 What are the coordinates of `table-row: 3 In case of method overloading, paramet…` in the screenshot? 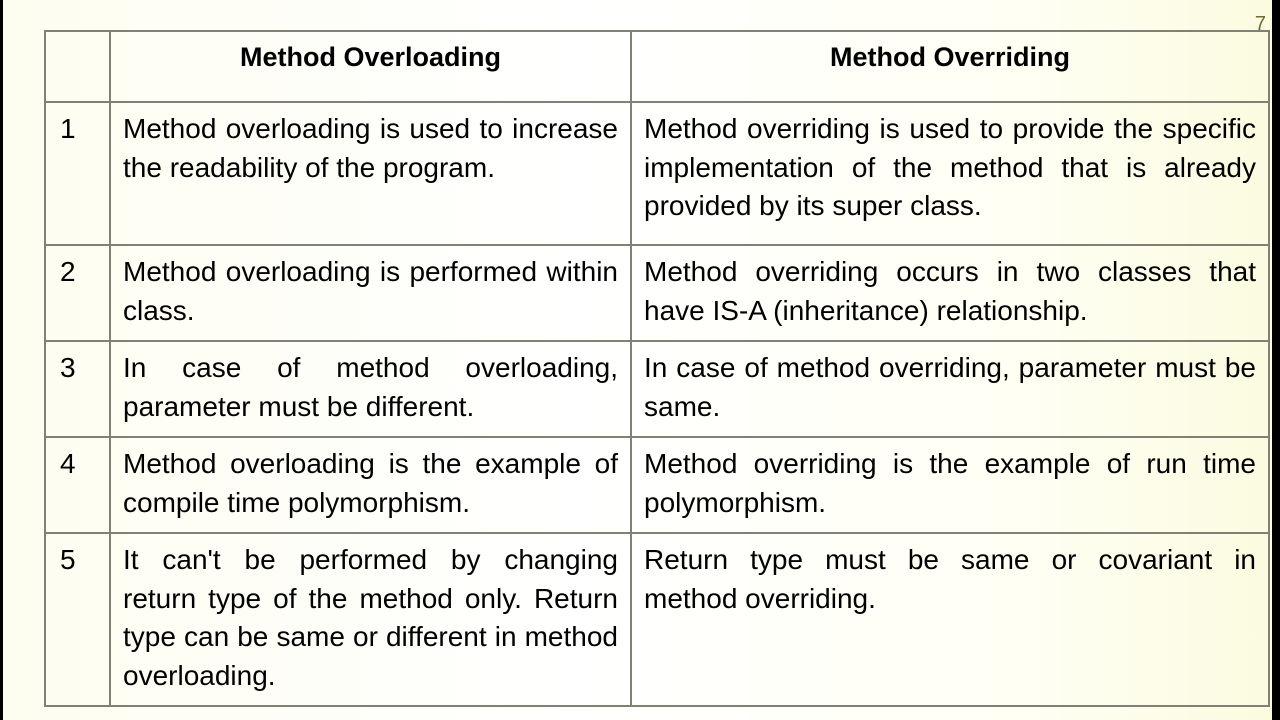 It's located at (657, 389).